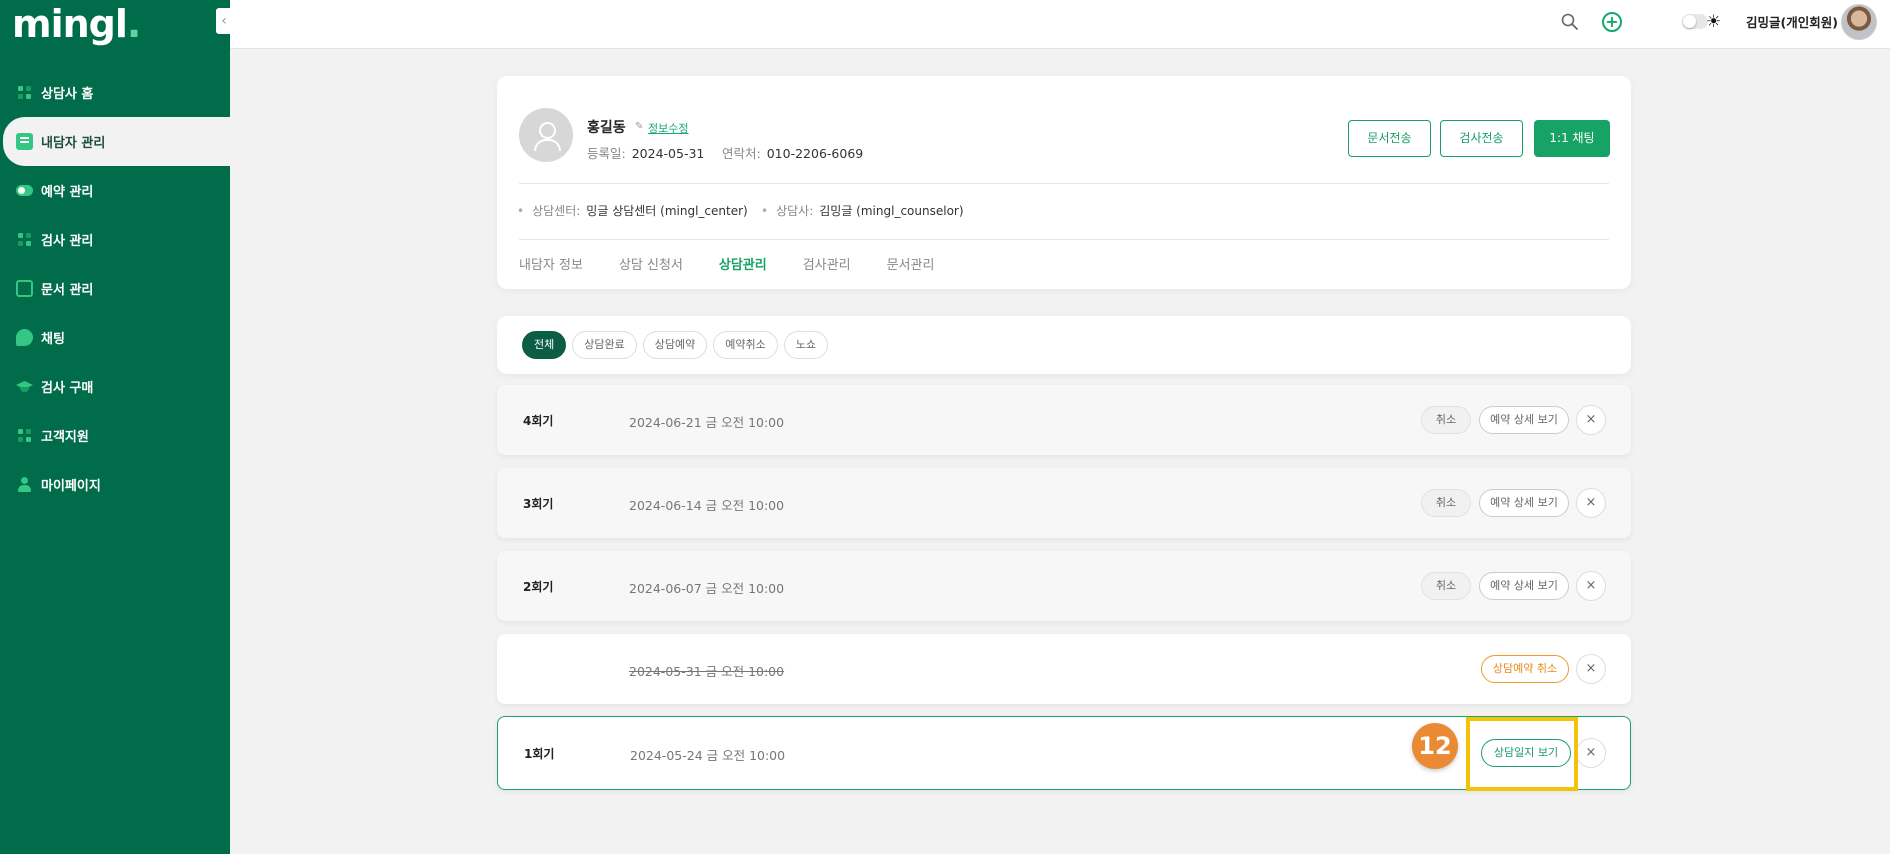 This screenshot has width=1890, height=854. Describe the element at coordinates (538, 421) in the screenshot. I see `session-round: 4회기` at that location.